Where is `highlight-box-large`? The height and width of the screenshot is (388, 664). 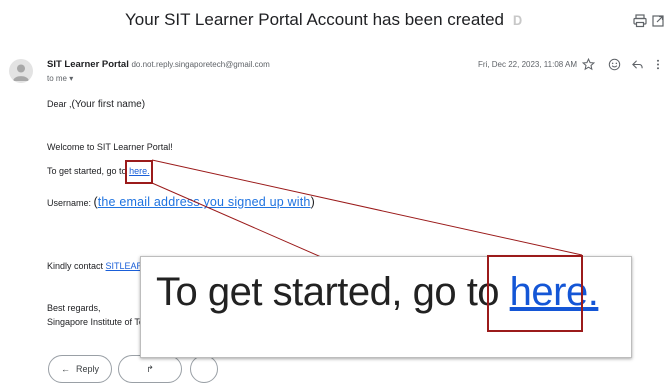
highlight-box-large is located at coordinates (535, 293).